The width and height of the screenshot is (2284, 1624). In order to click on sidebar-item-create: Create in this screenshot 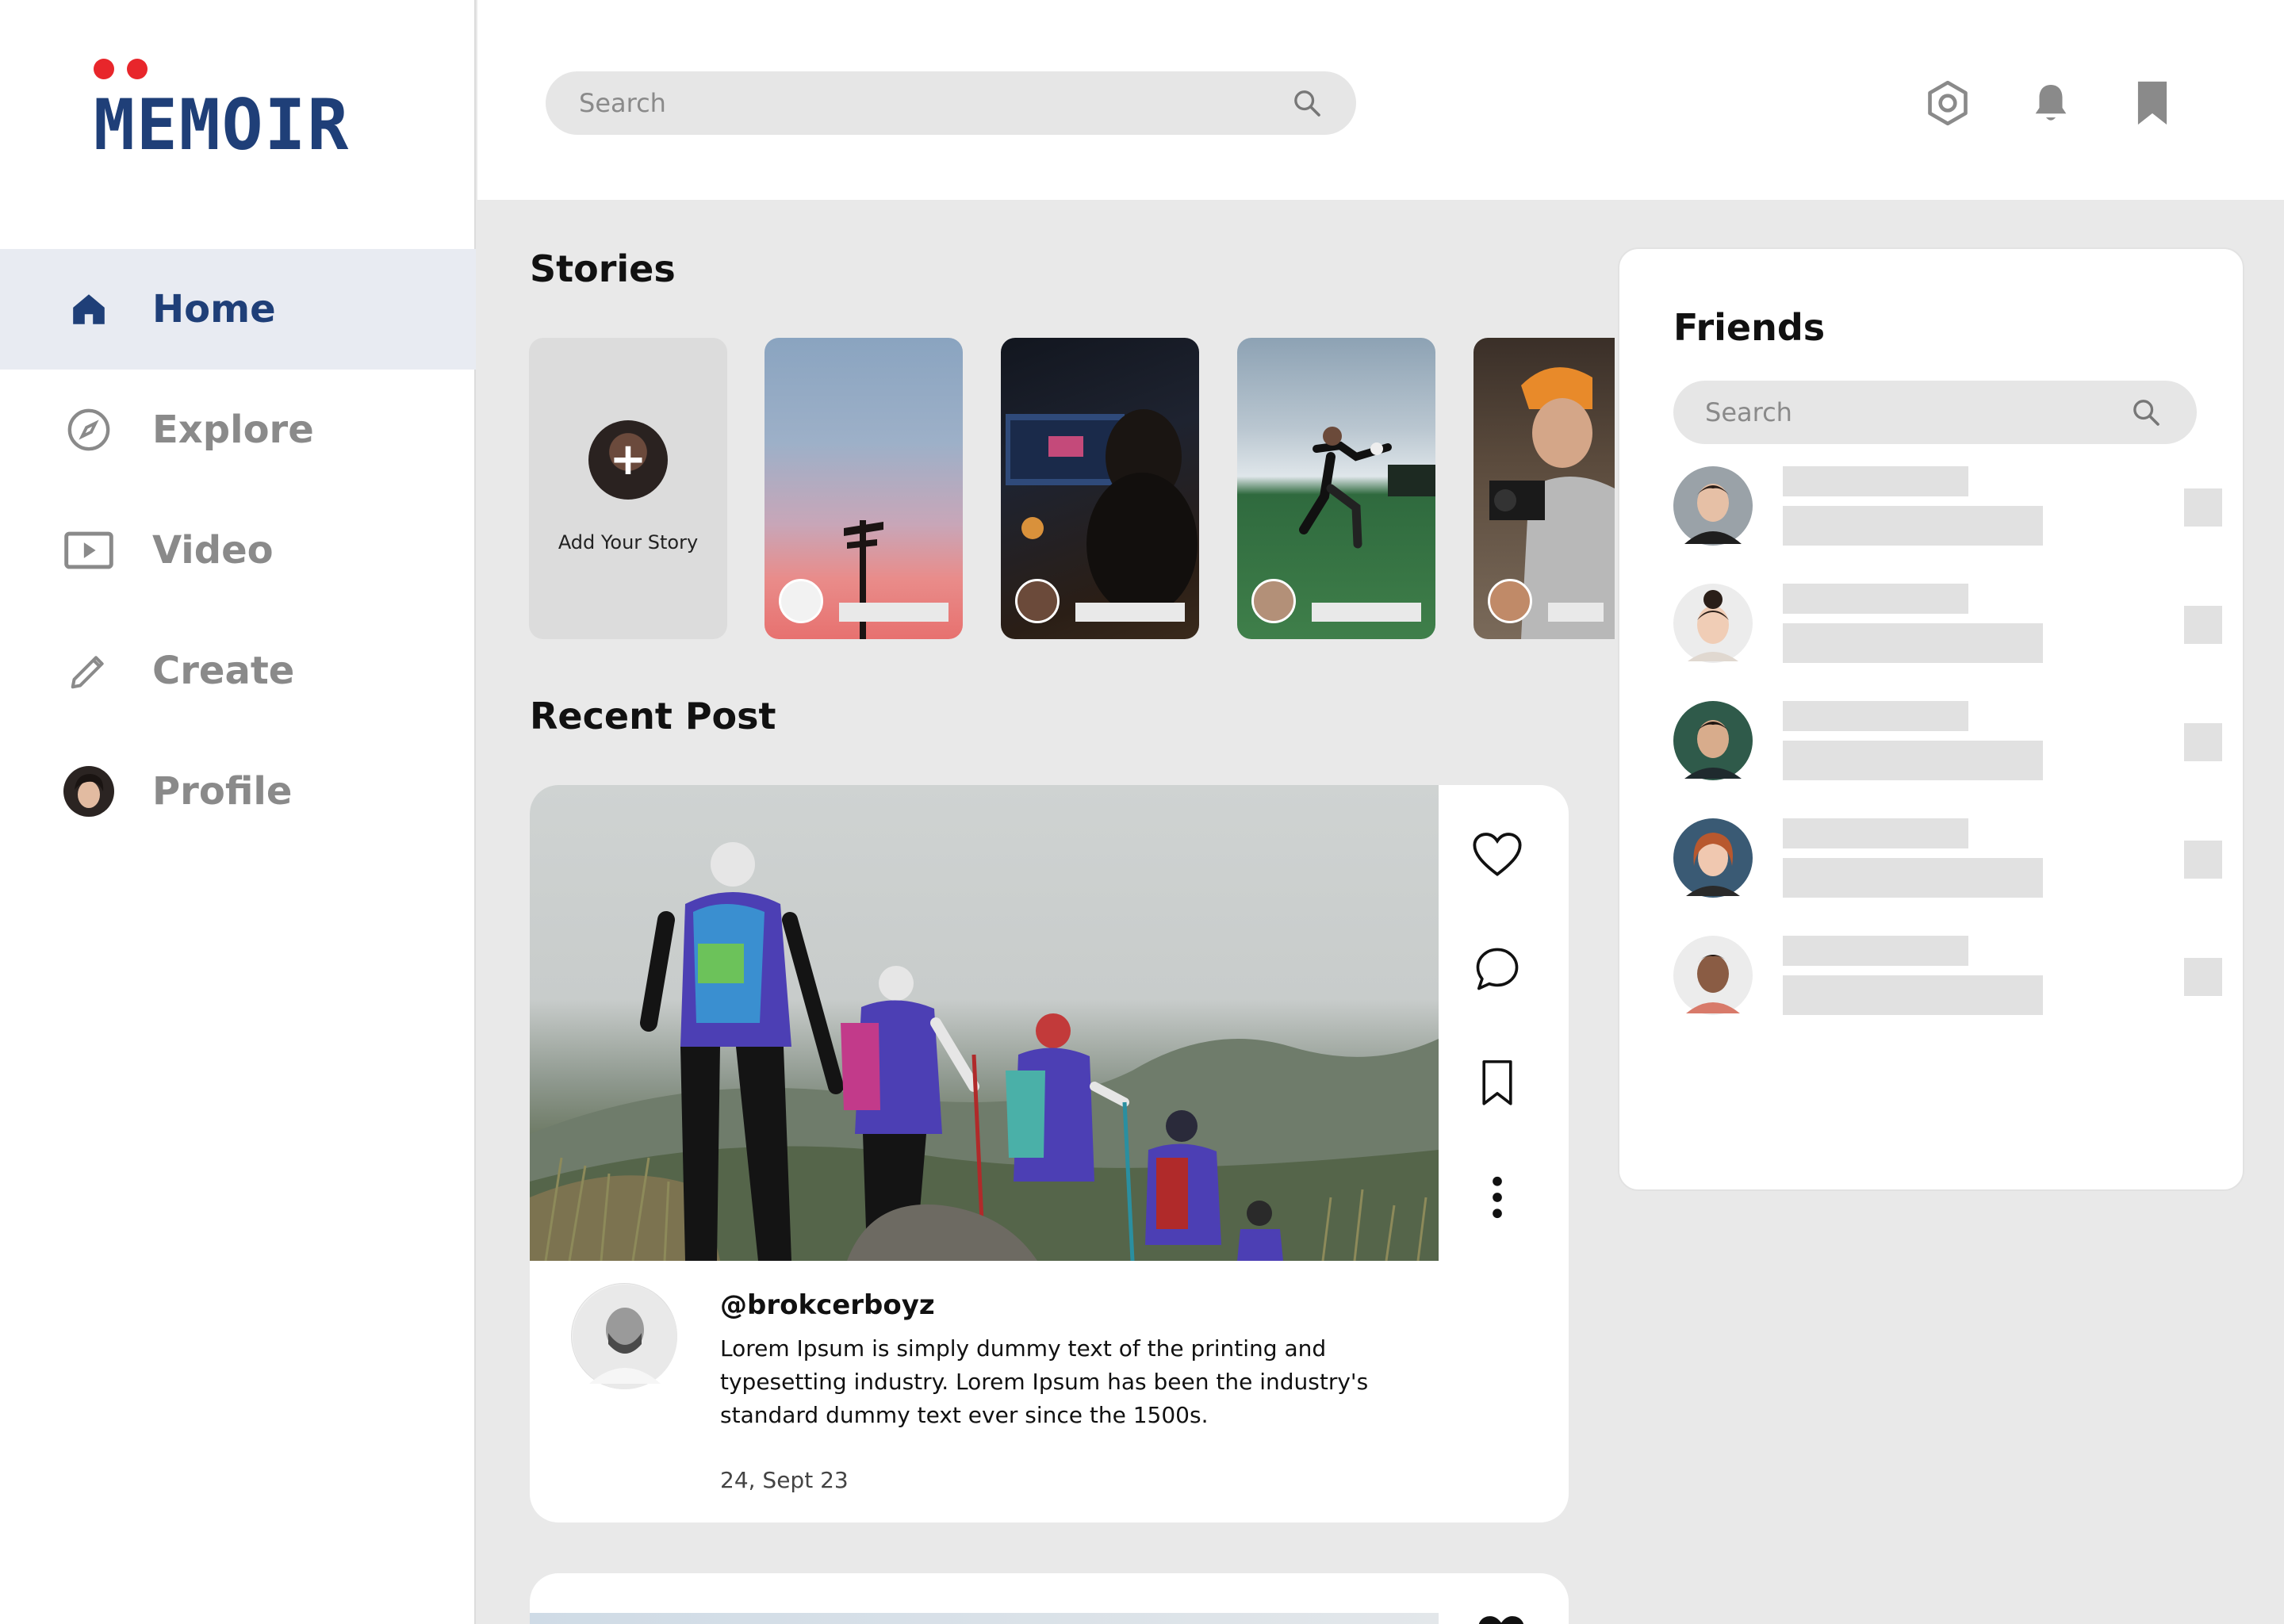, I will do `click(238, 671)`.